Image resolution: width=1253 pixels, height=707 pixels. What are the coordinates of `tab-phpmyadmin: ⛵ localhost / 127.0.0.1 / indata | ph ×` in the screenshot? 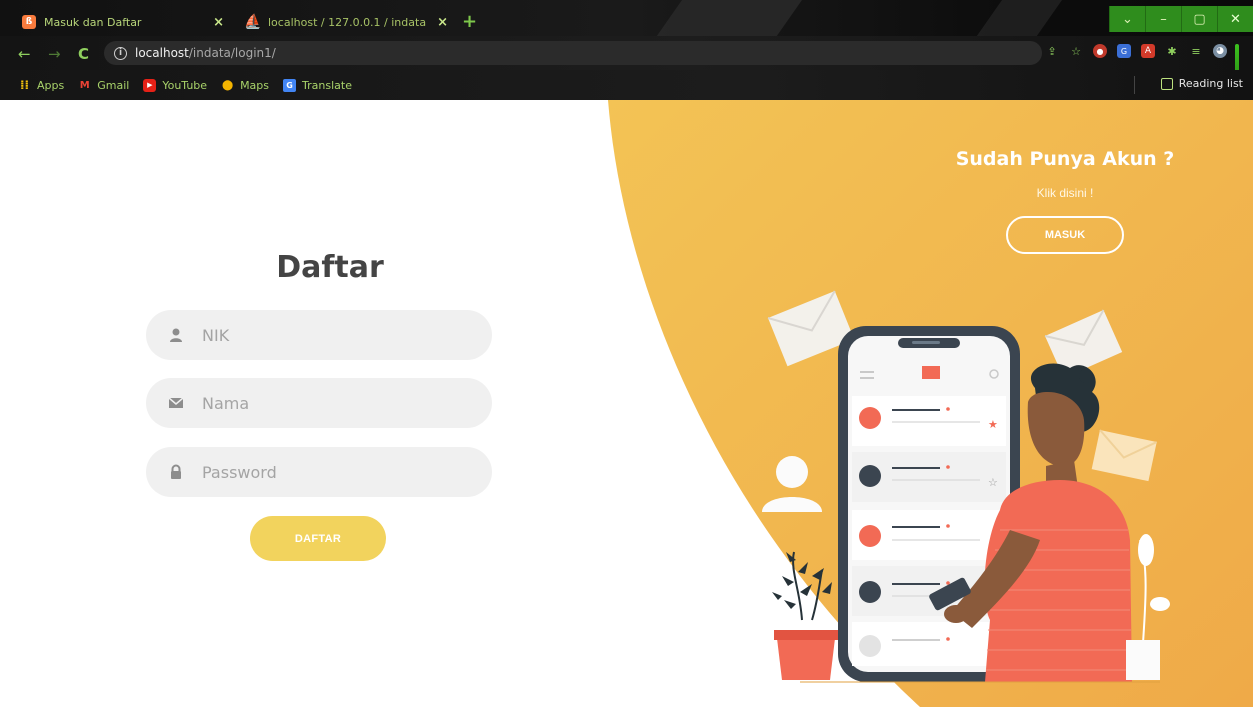 It's located at (347, 22).